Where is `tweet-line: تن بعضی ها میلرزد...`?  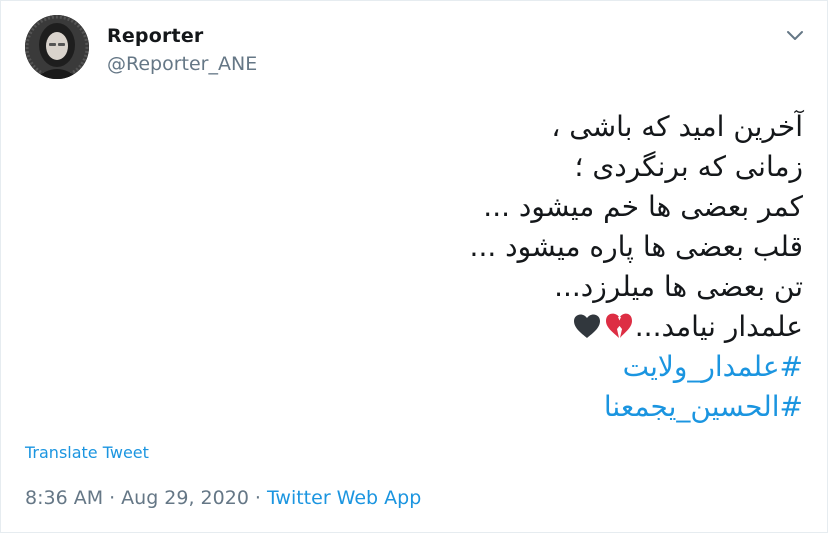
tweet-line: تن بعضی ها میلرزد... is located at coordinates (678, 286).